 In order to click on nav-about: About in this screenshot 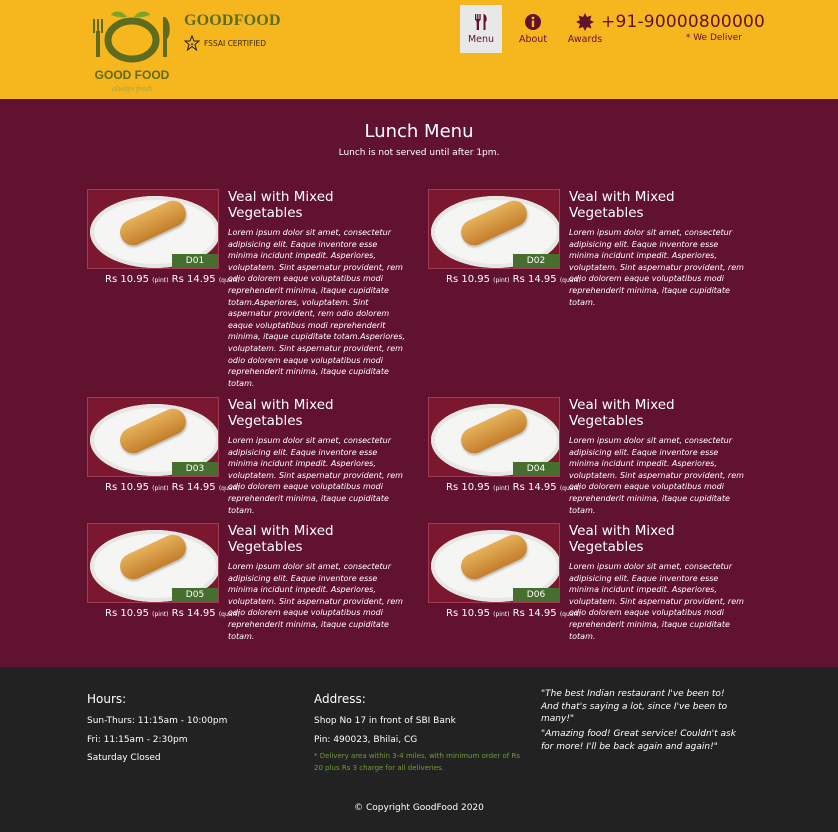, I will do `click(533, 29)`.